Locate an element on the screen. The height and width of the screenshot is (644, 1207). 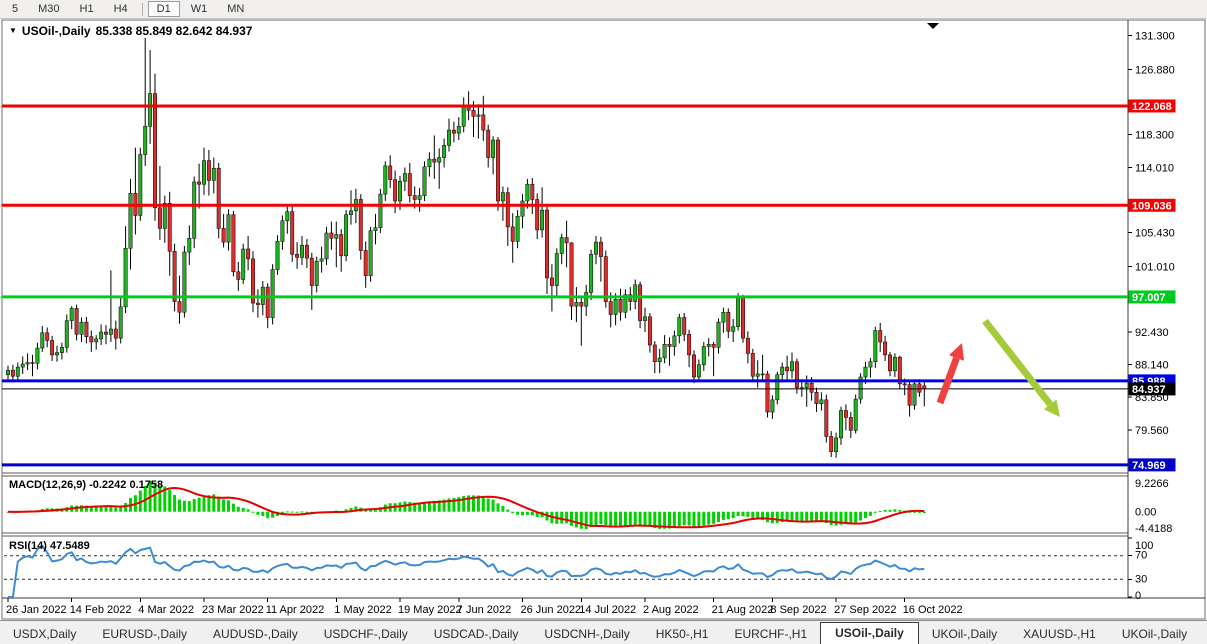
price-tick-label: 79.560 is located at coordinates (1152, 431).